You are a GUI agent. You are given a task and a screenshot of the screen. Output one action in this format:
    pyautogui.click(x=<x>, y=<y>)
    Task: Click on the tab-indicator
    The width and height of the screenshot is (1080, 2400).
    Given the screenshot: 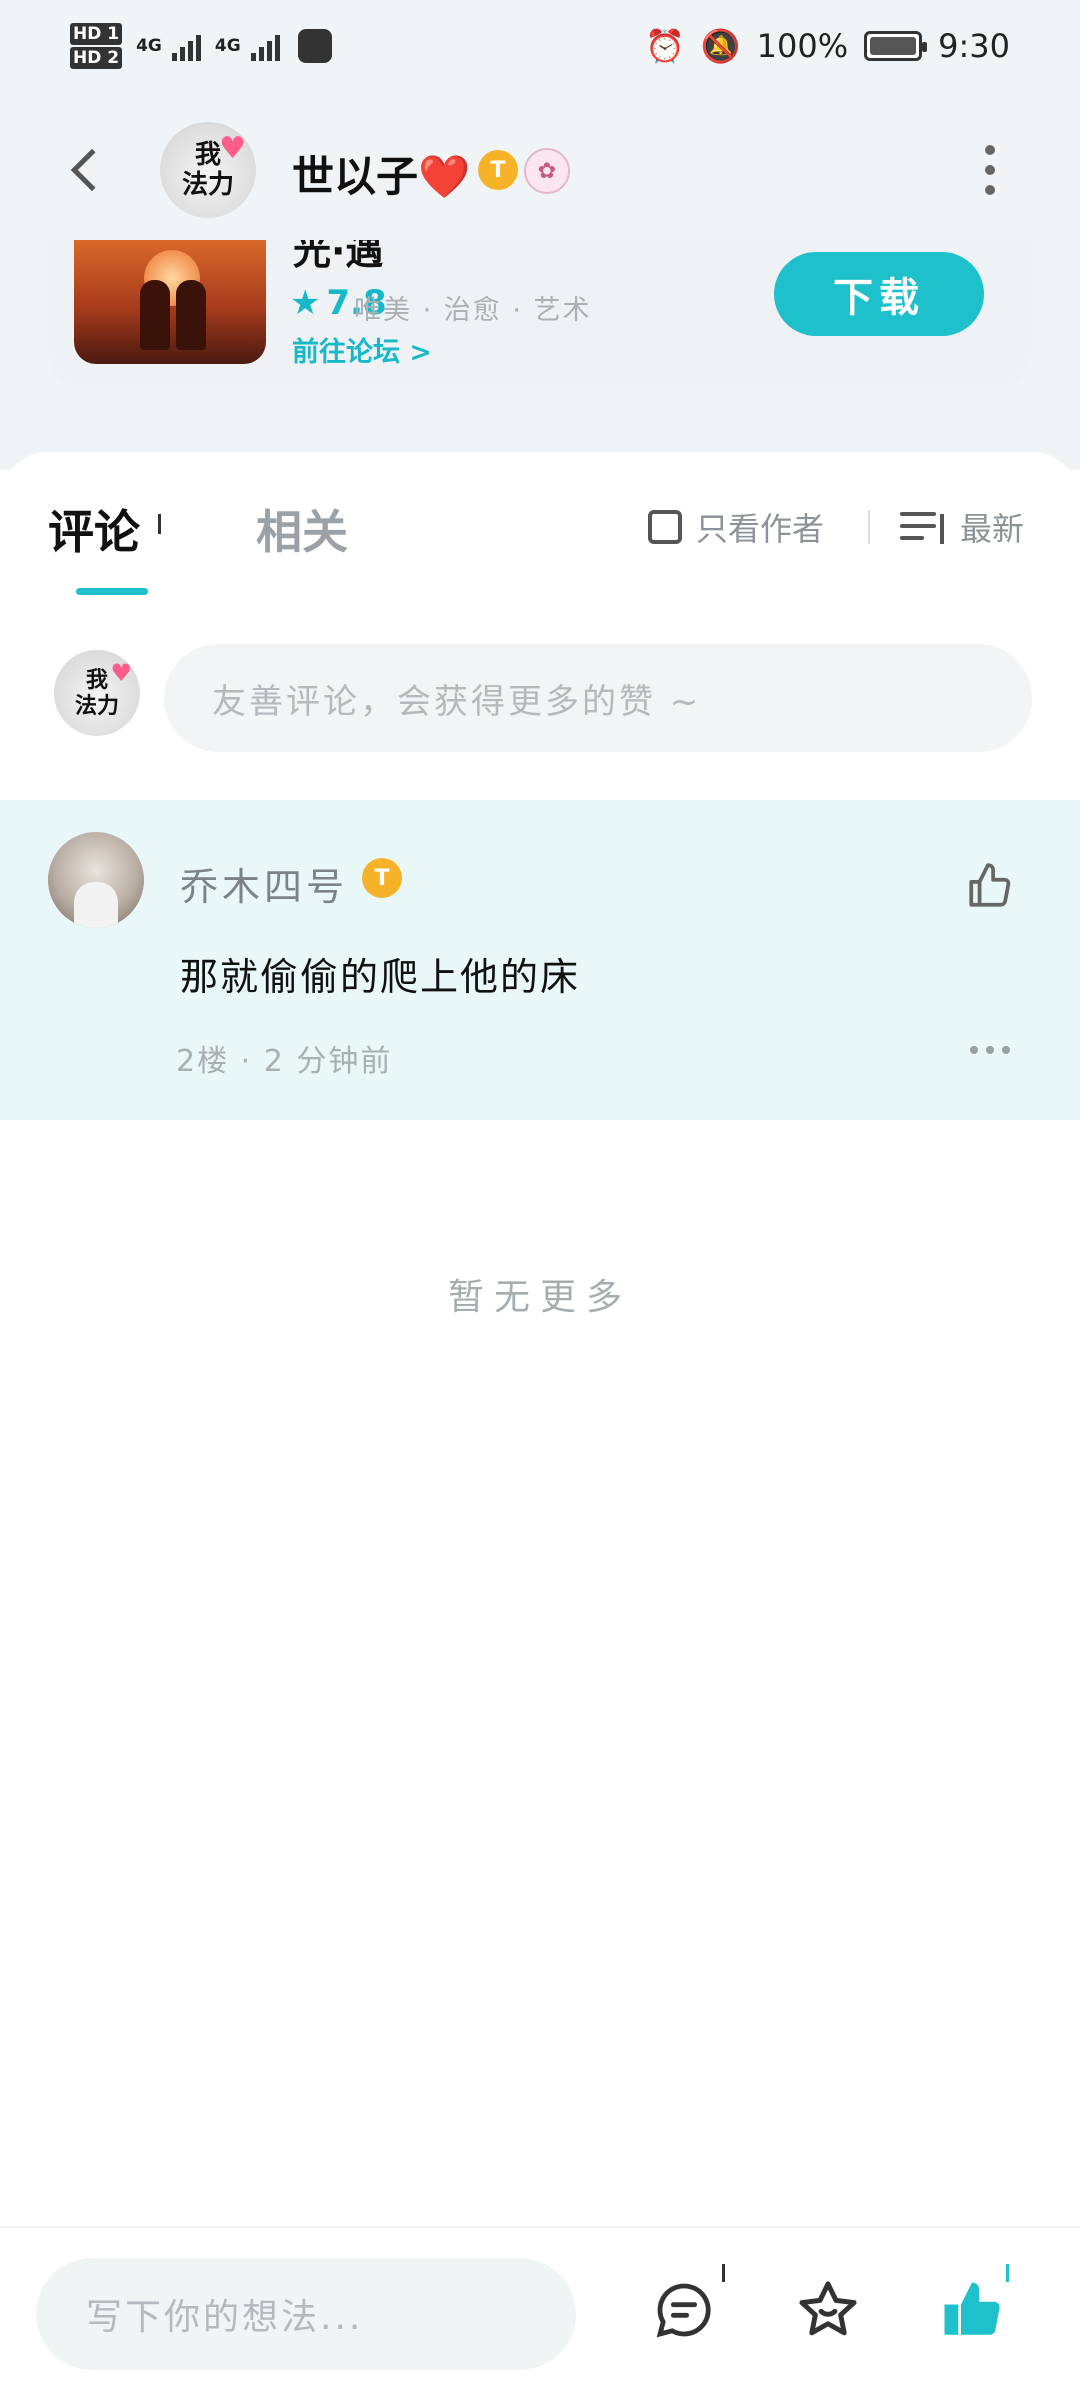 What is the action you would take?
    pyautogui.click(x=112, y=591)
    